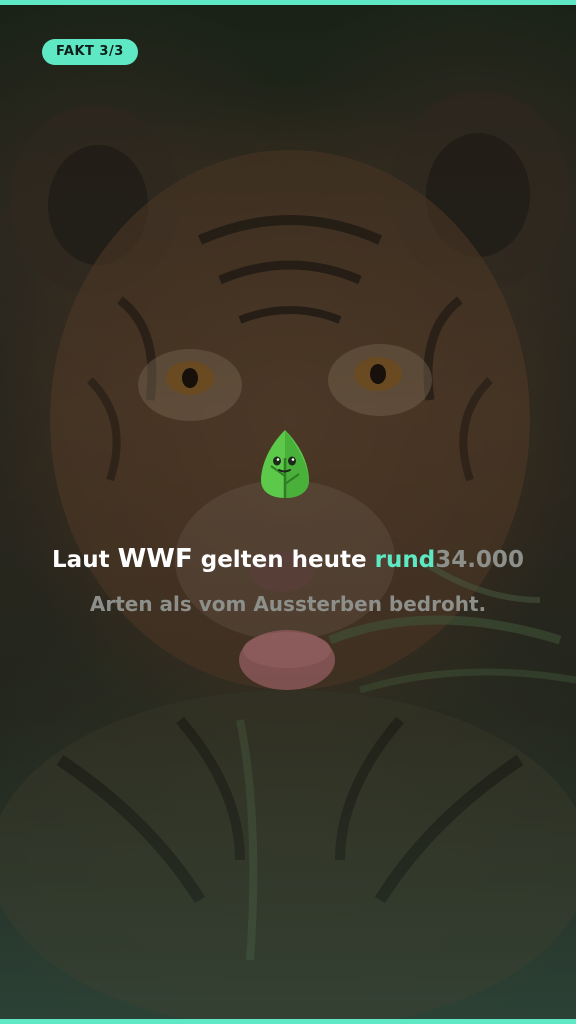 This screenshot has width=576, height=1024. What do you see at coordinates (81, 560) in the screenshot?
I see `fact-word: Laut` at bounding box center [81, 560].